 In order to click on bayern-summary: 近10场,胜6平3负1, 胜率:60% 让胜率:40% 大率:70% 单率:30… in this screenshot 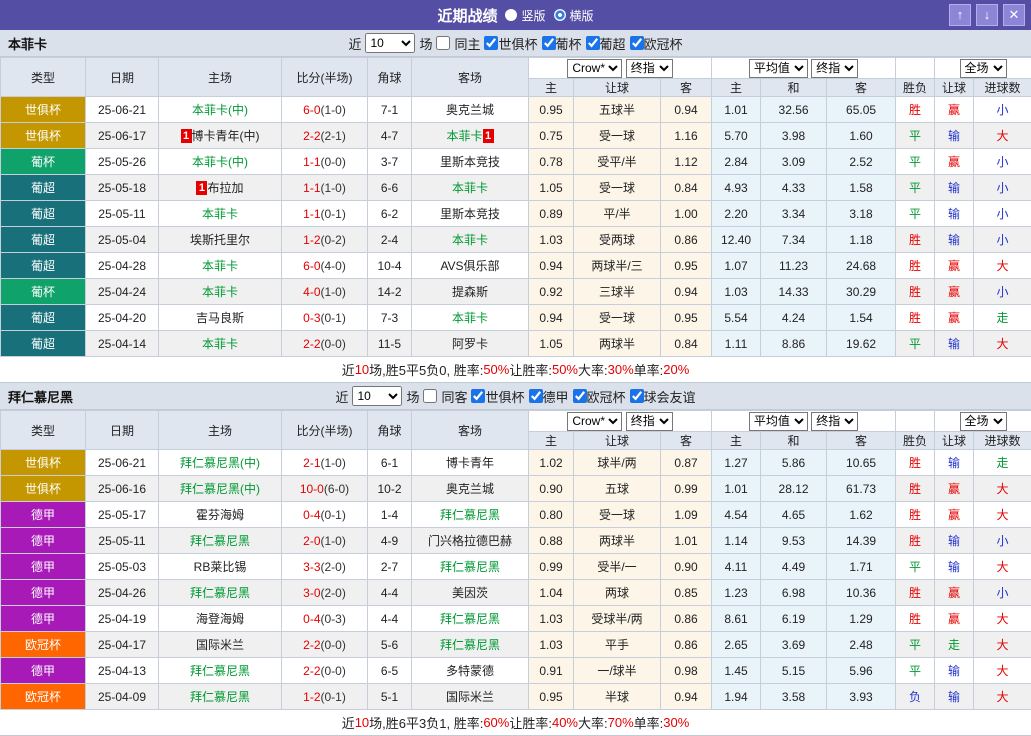, I will do `click(515, 723)`.